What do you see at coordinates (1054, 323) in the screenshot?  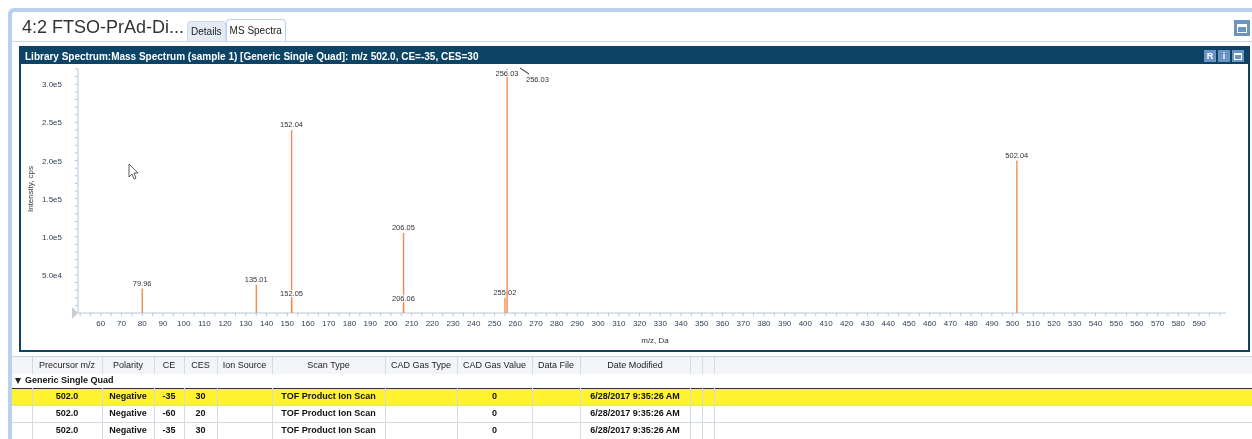 I see `x-tick-label: 520` at bounding box center [1054, 323].